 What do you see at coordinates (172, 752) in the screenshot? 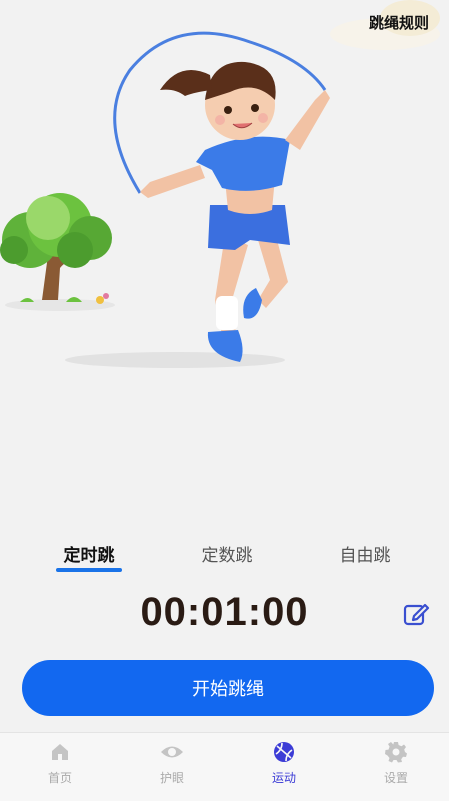
I see `eye-icon` at bounding box center [172, 752].